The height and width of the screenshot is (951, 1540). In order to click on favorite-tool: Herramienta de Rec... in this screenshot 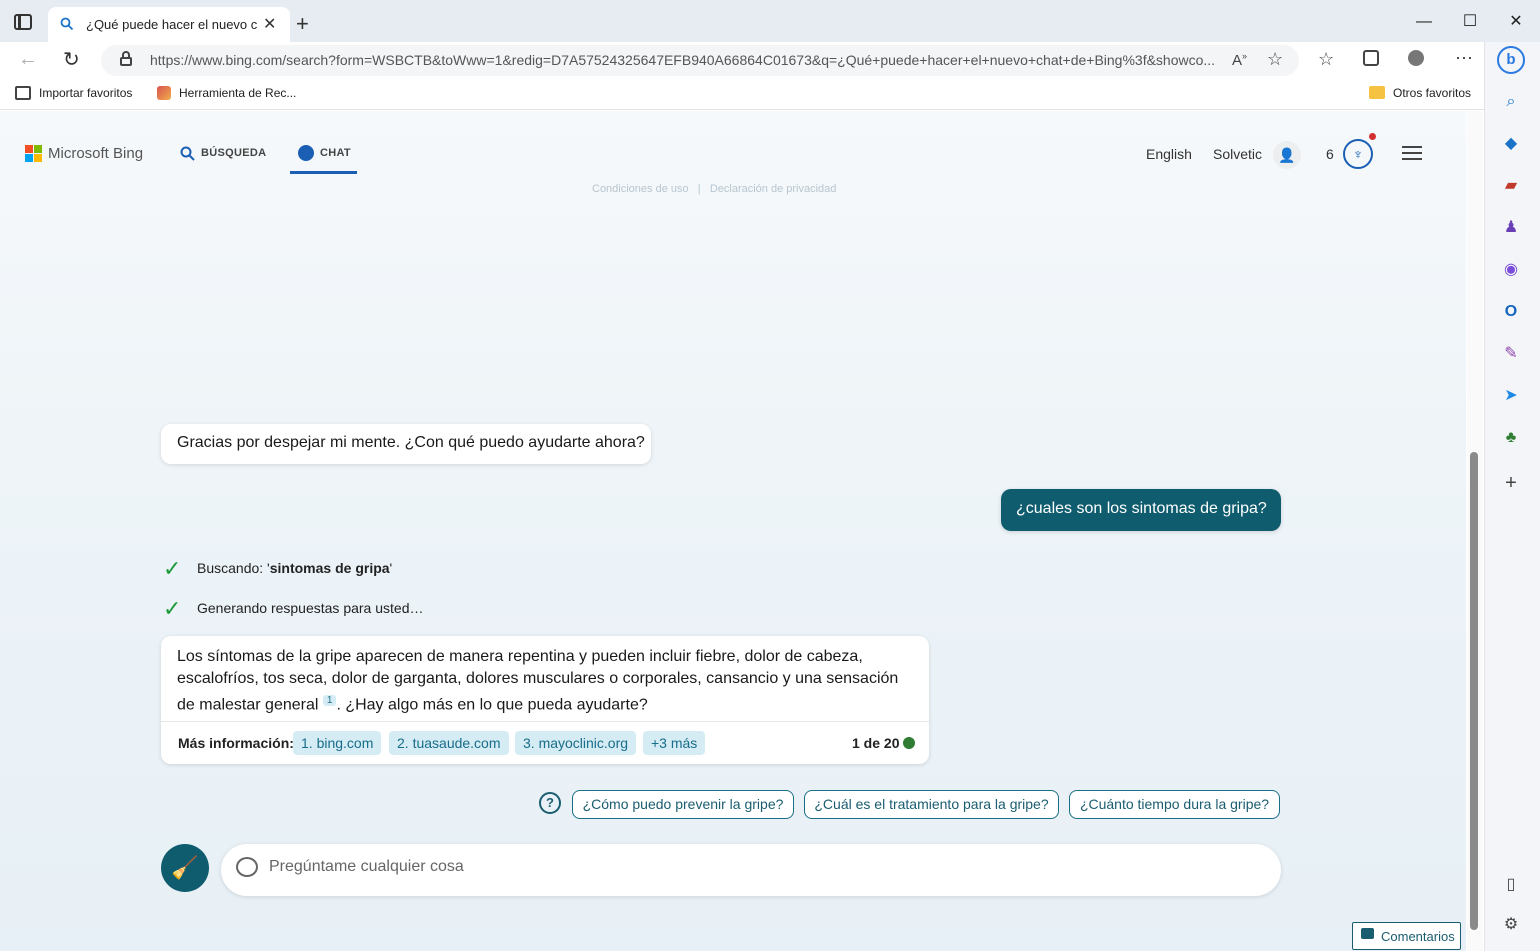, I will do `click(237, 93)`.